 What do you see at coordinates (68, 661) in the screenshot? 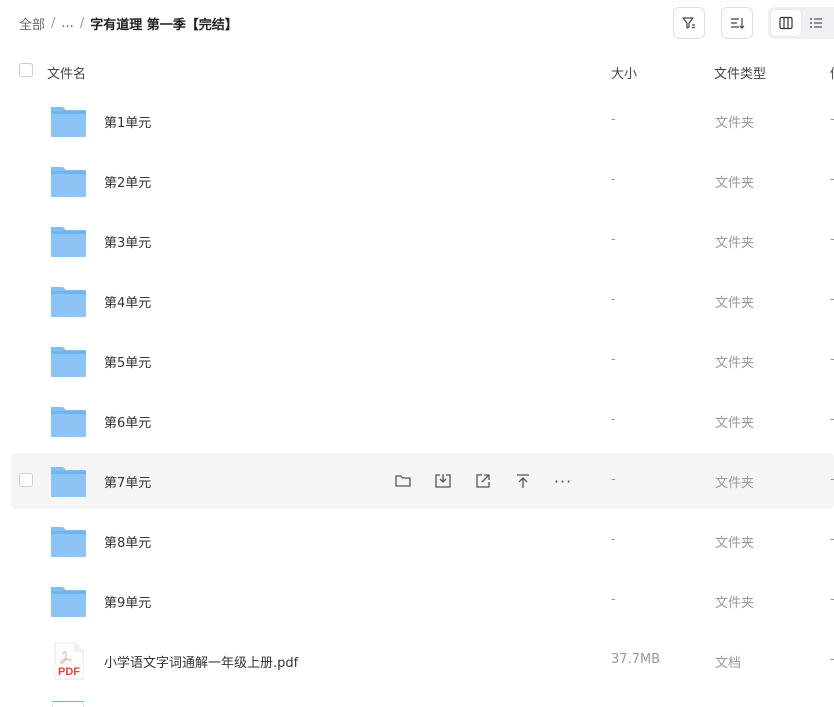
I see `pdf-file-icon: PDF` at bounding box center [68, 661].